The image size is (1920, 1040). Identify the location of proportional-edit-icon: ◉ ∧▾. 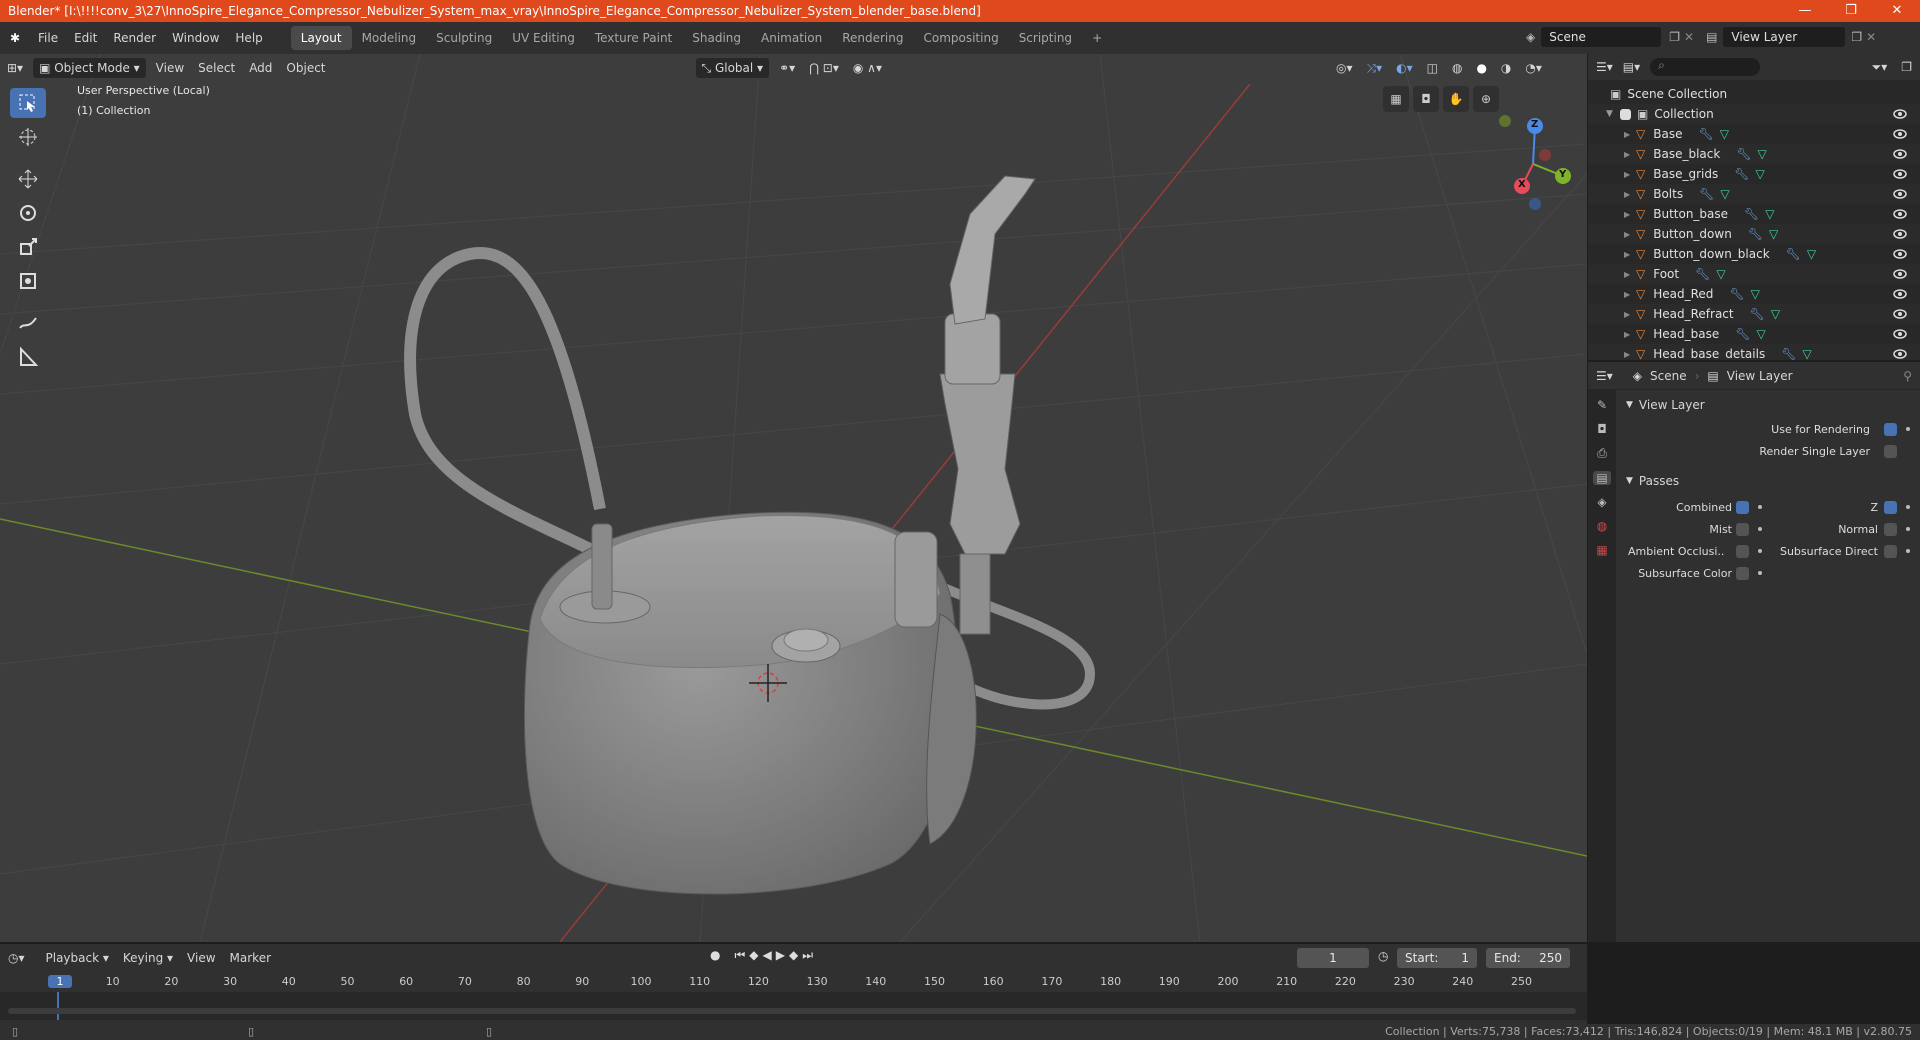
(867, 68).